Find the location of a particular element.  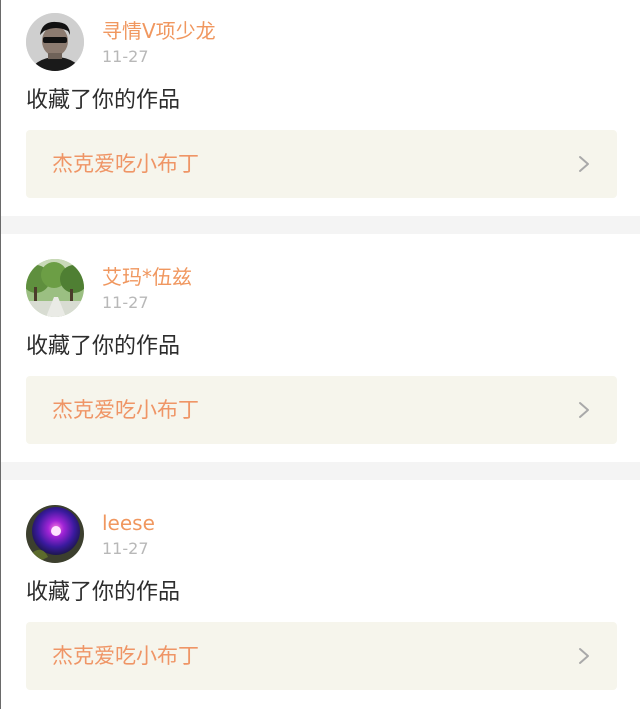

trees-avatar-icon is located at coordinates (55, 288).